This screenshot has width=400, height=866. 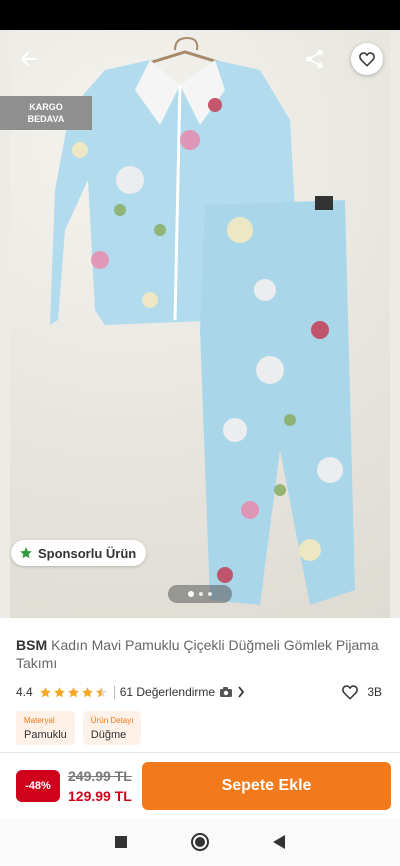 I want to click on arrow-left-icon, so click(x=29, y=59).